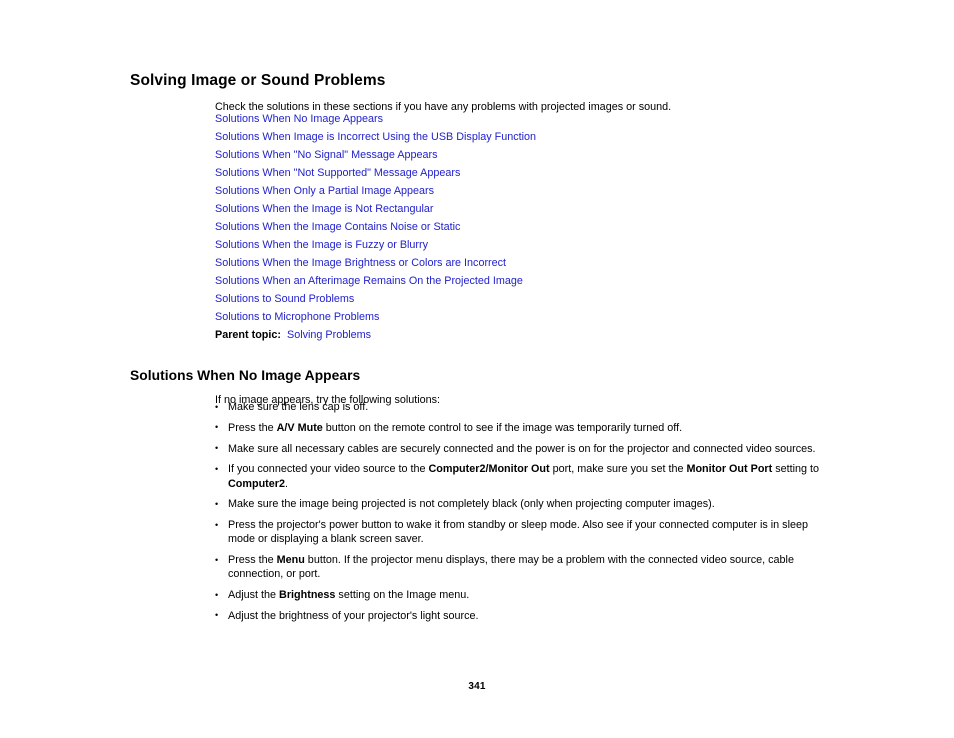 This screenshot has height=738, width=954. What do you see at coordinates (298, 407) in the screenshot?
I see `bullet-text: Make sure the lens cap is off.` at bounding box center [298, 407].